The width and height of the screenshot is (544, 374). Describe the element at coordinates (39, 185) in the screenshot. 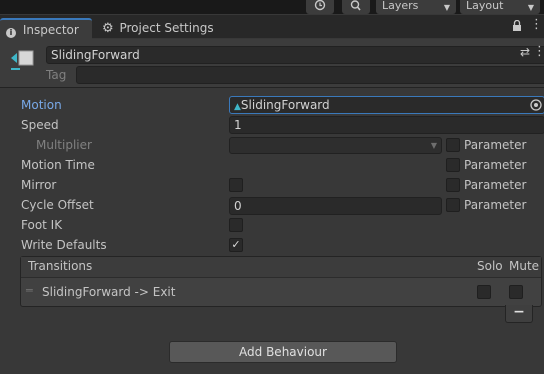

I see `mirror-label: Mirror` at that location.